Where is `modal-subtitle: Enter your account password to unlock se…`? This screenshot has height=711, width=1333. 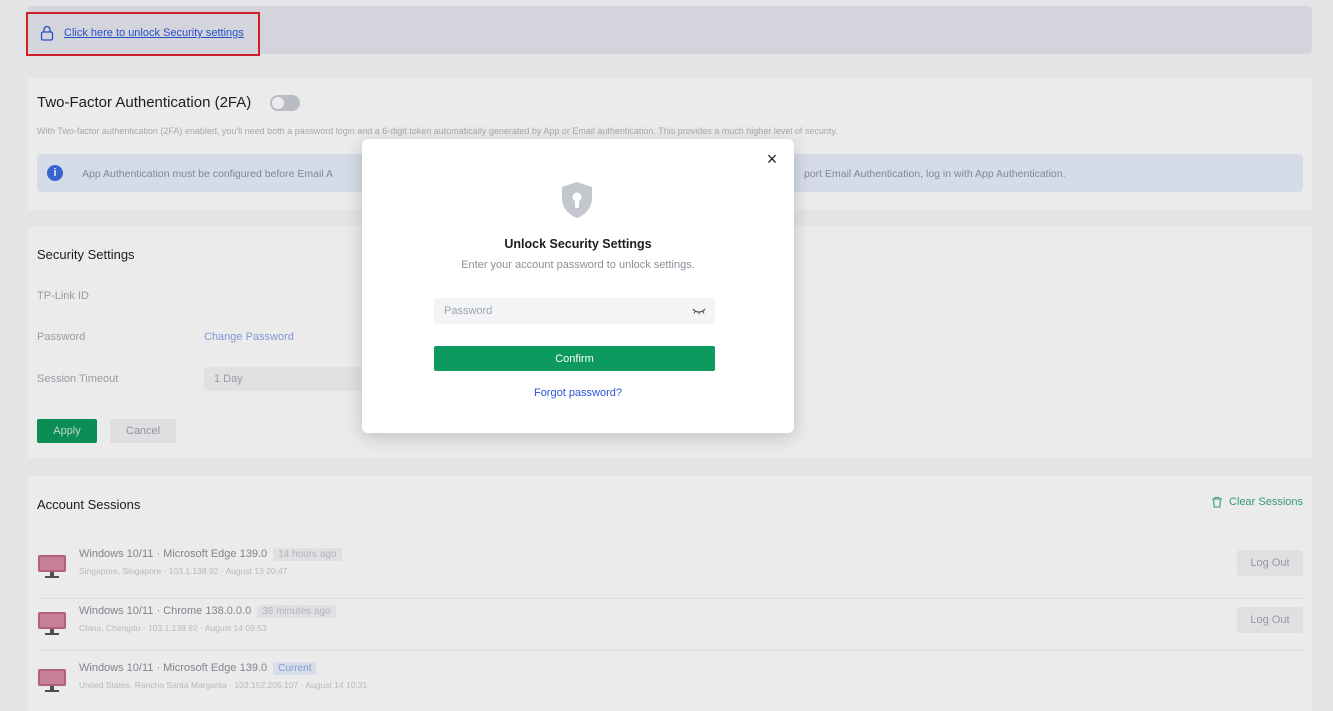 modal-subtitle: Enter your account password to unlock se… is located at coordinates (578, 265).